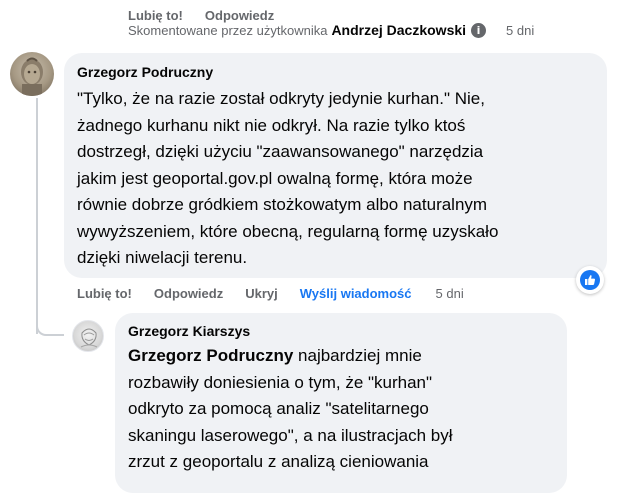 This screenshot has width=640, height=493. What do you see at coordinates (210, 355) in the screenshot?
I see `mention-link: Grzegorz Podruczny` at bounding box center [210, 355].